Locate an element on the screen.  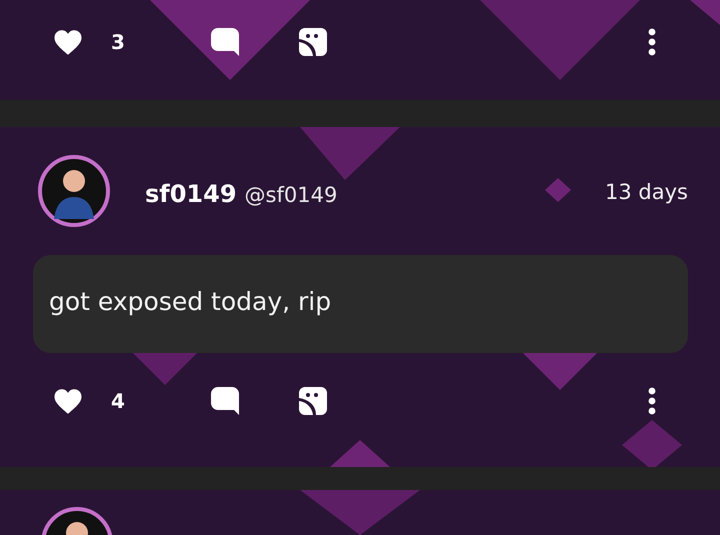
post-time: 13 days is located at coordinates (646, 192).